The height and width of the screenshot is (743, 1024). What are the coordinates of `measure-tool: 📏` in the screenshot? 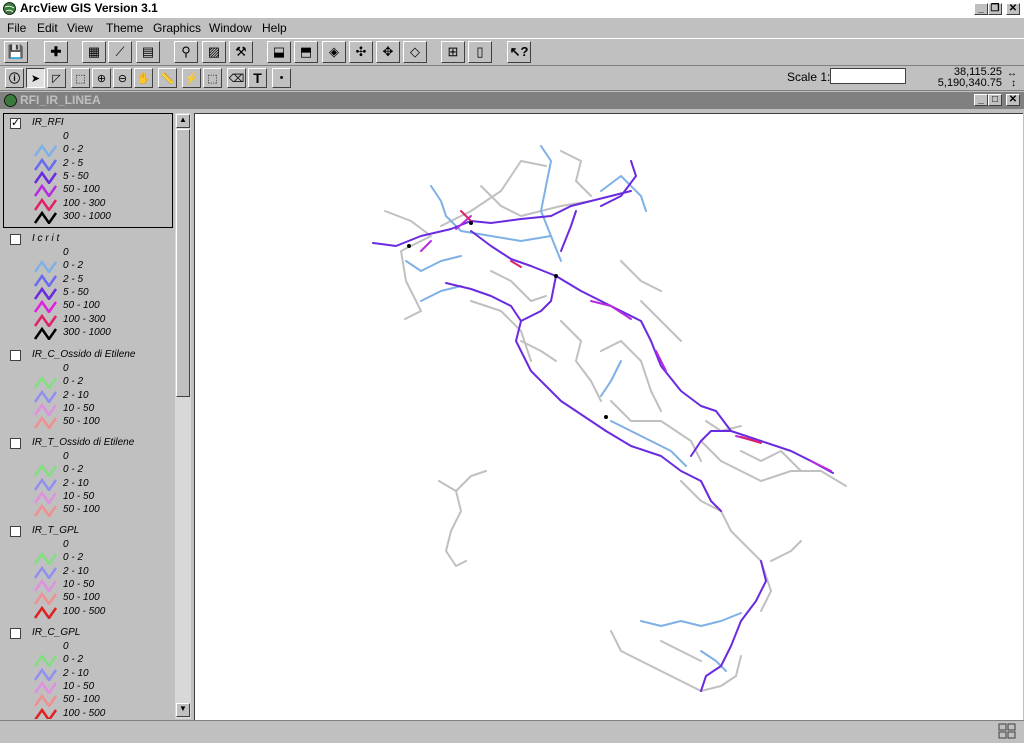 It's located at (167, 78).